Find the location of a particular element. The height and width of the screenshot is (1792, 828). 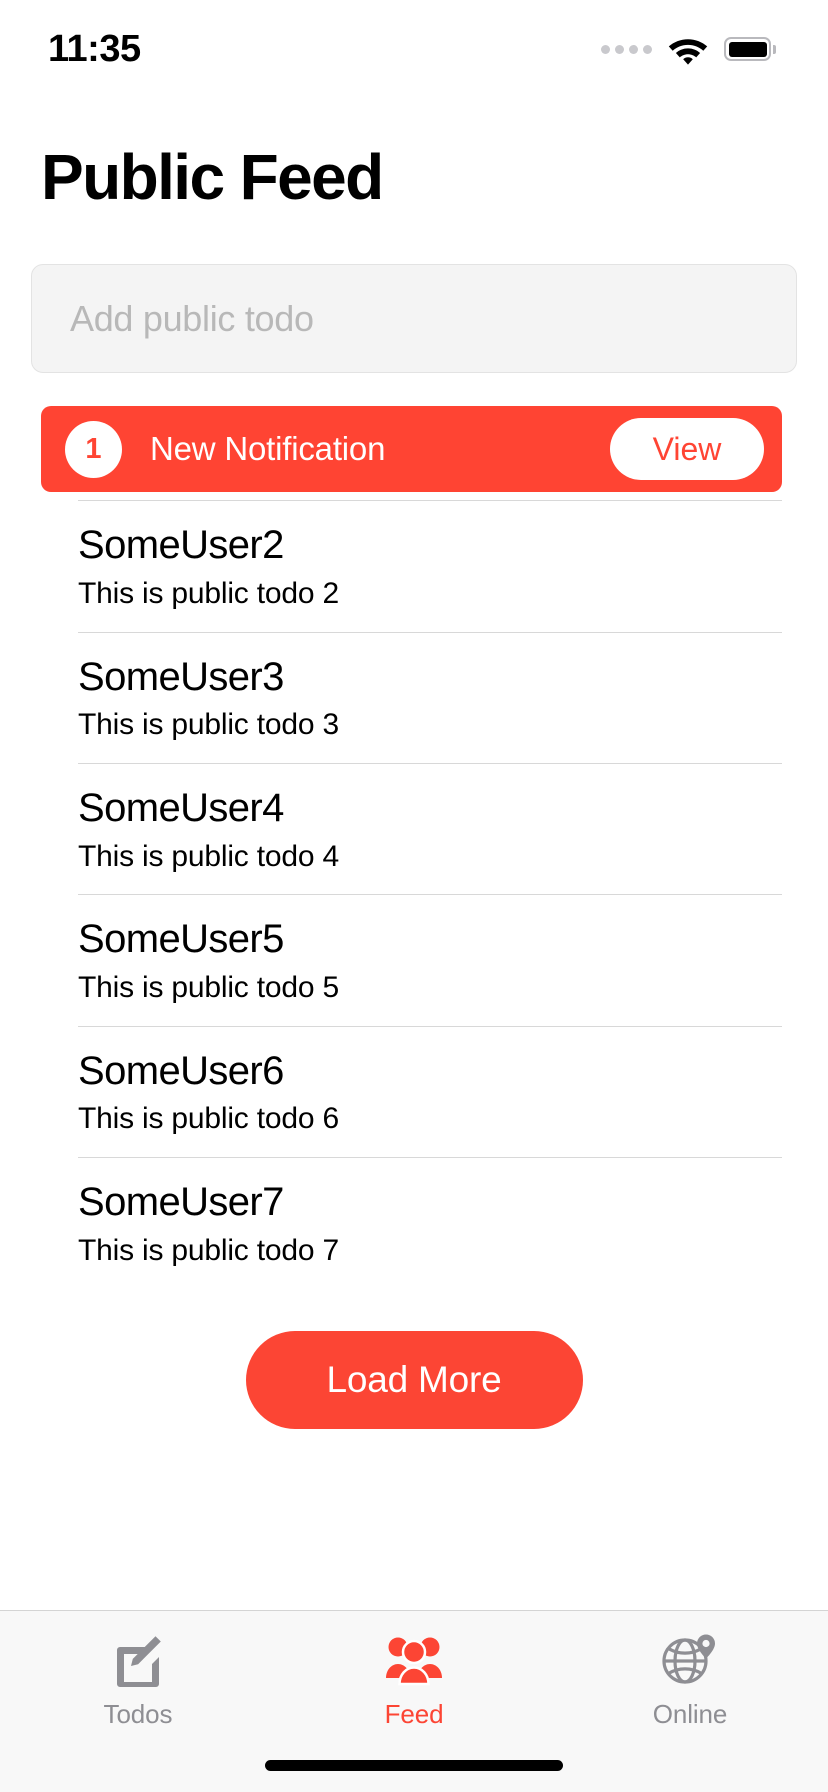

battery-full-icon is located at coordinates (750, 49).